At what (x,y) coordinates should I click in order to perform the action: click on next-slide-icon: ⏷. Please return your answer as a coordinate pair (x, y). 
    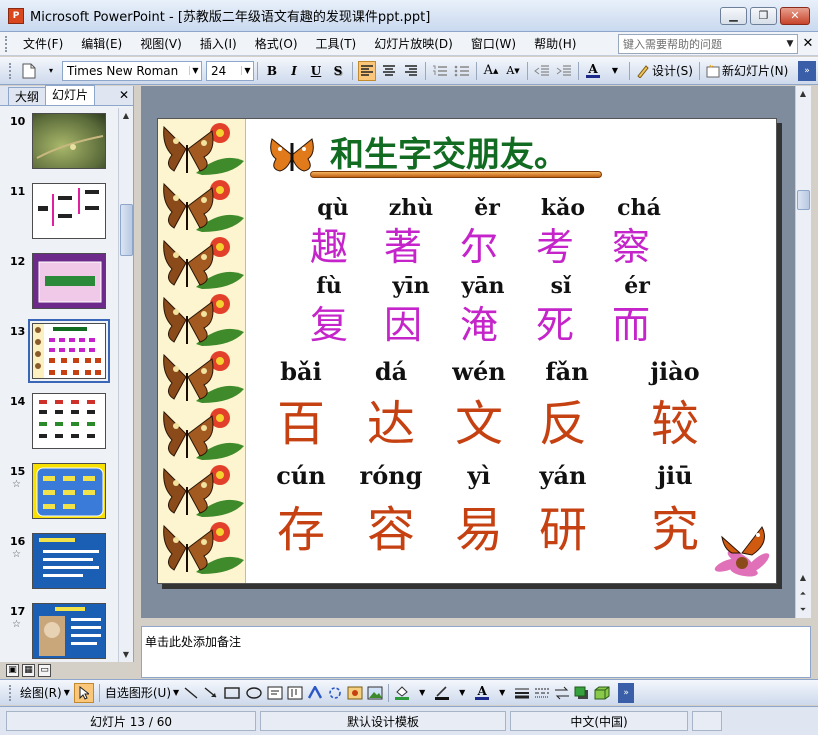
    Looking at the image, I should click on (803, 609).